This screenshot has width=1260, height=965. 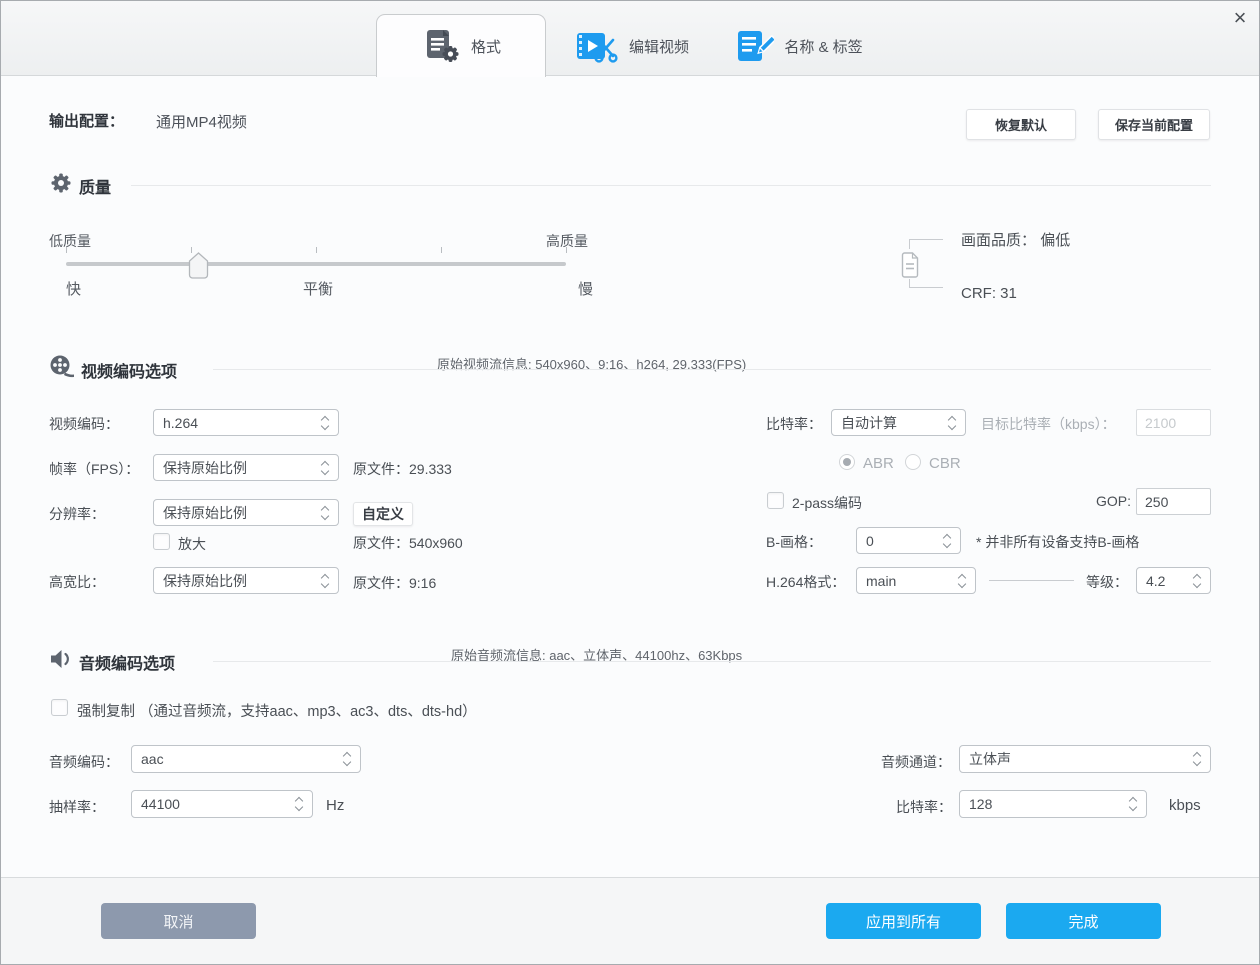 What do you see at coordinates (806, 582) in the screenshot?
I see `h264-profile-label: H.264格式：` at bounding box center [806, 582].